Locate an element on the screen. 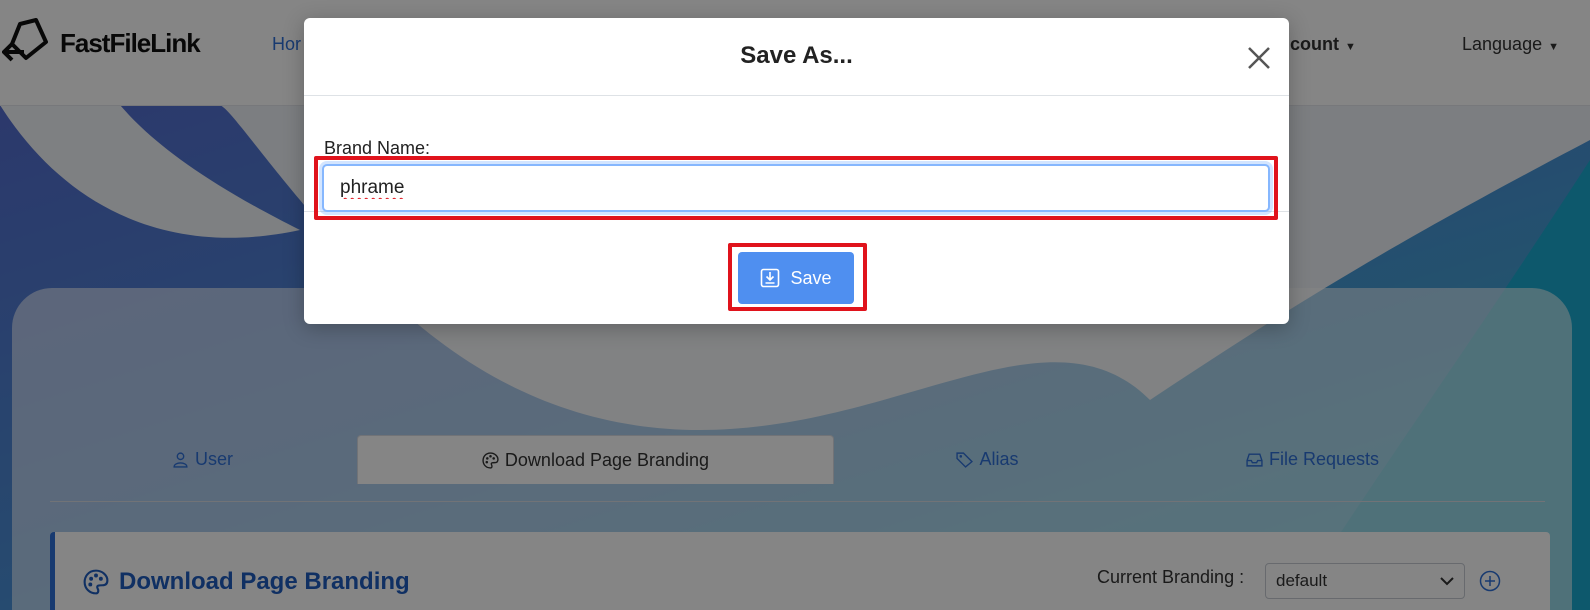 Image resolution: width=1590 pixels, height=610 pixels. brand-name-input is located at coordinates (796, 188).